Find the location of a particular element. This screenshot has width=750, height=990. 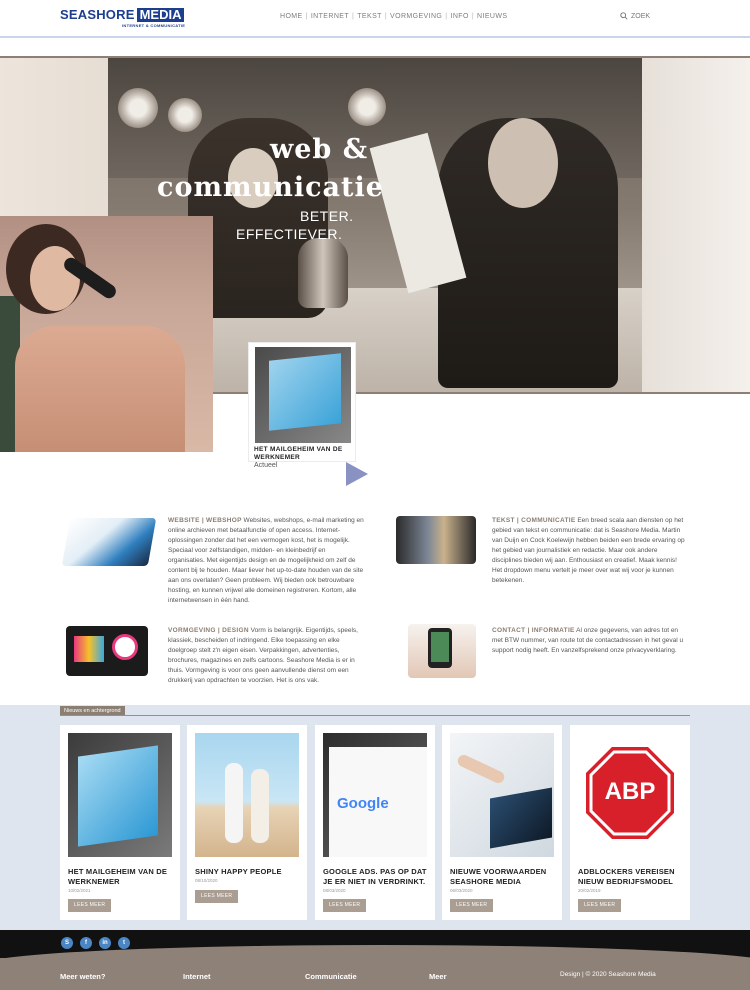

footer-heading-communicatie: Communicatie is located at coordinates (331, 976).